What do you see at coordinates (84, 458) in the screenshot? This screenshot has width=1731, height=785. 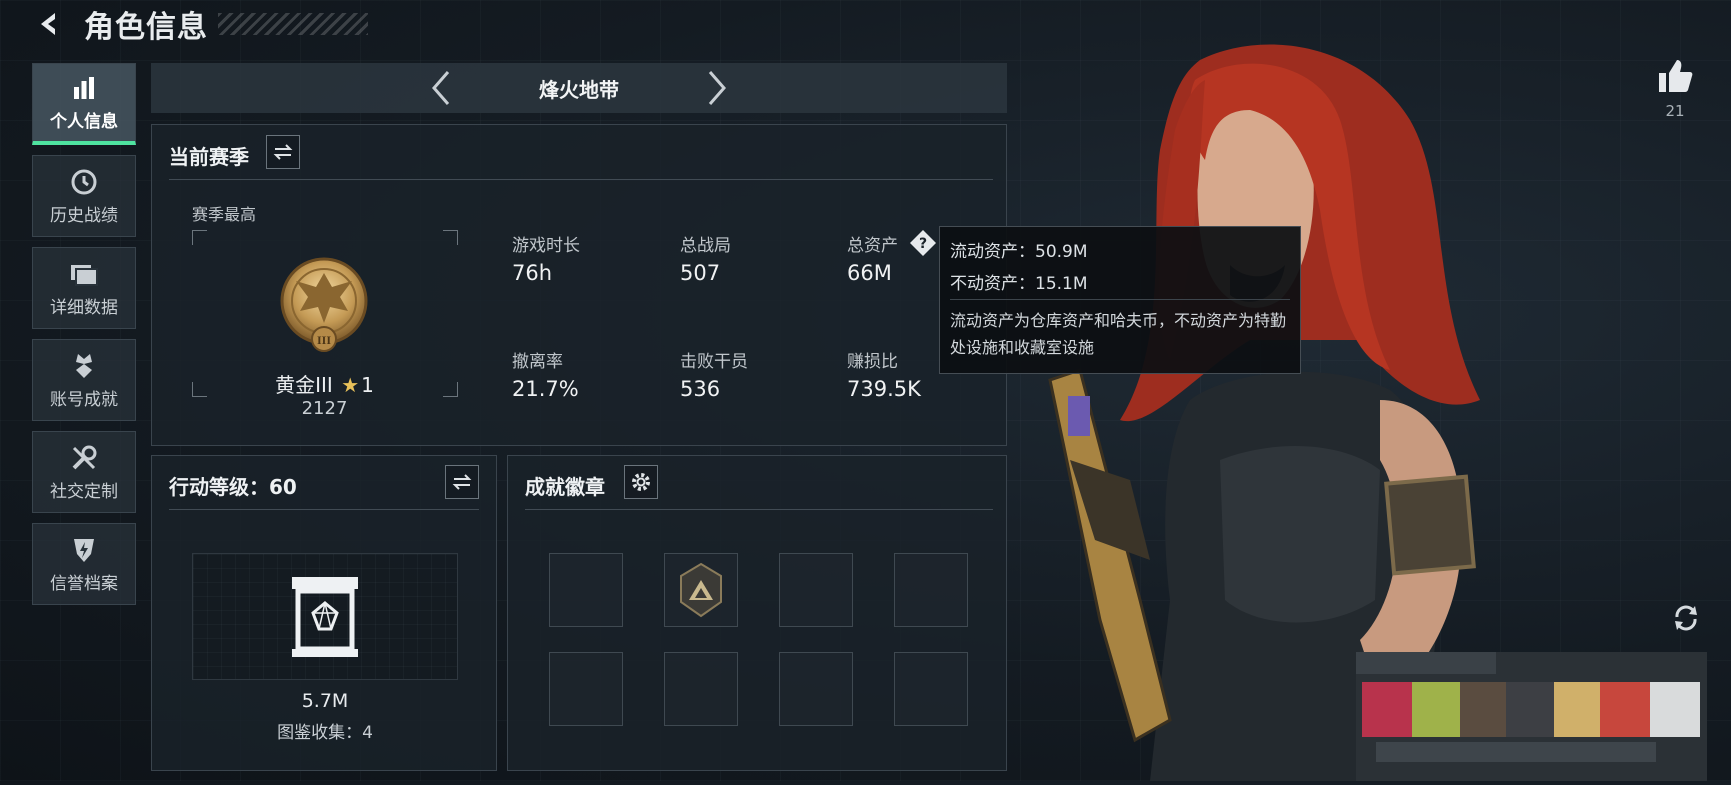 I see `wrench-icon` at bounding box center [84, 458].